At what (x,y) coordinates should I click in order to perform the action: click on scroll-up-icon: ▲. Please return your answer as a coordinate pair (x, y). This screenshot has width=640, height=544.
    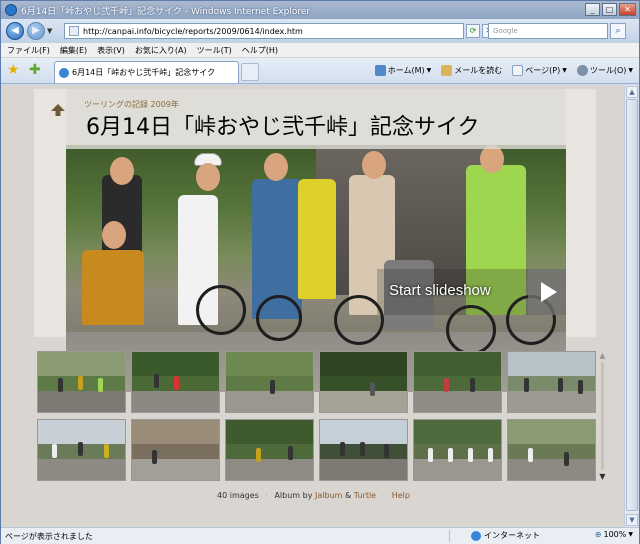
    Looking at the image, I should click on (632, 92).